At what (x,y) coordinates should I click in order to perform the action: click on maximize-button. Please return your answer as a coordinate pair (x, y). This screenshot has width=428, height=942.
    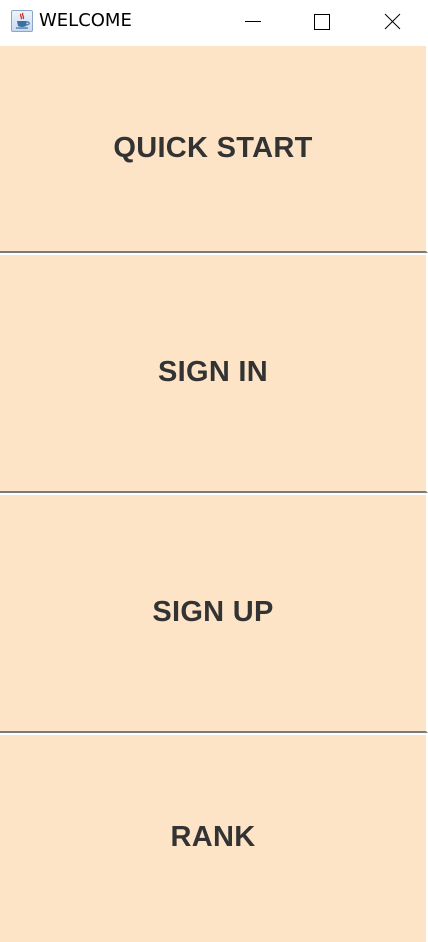
    Looking at the image, I should click on (321, 21).